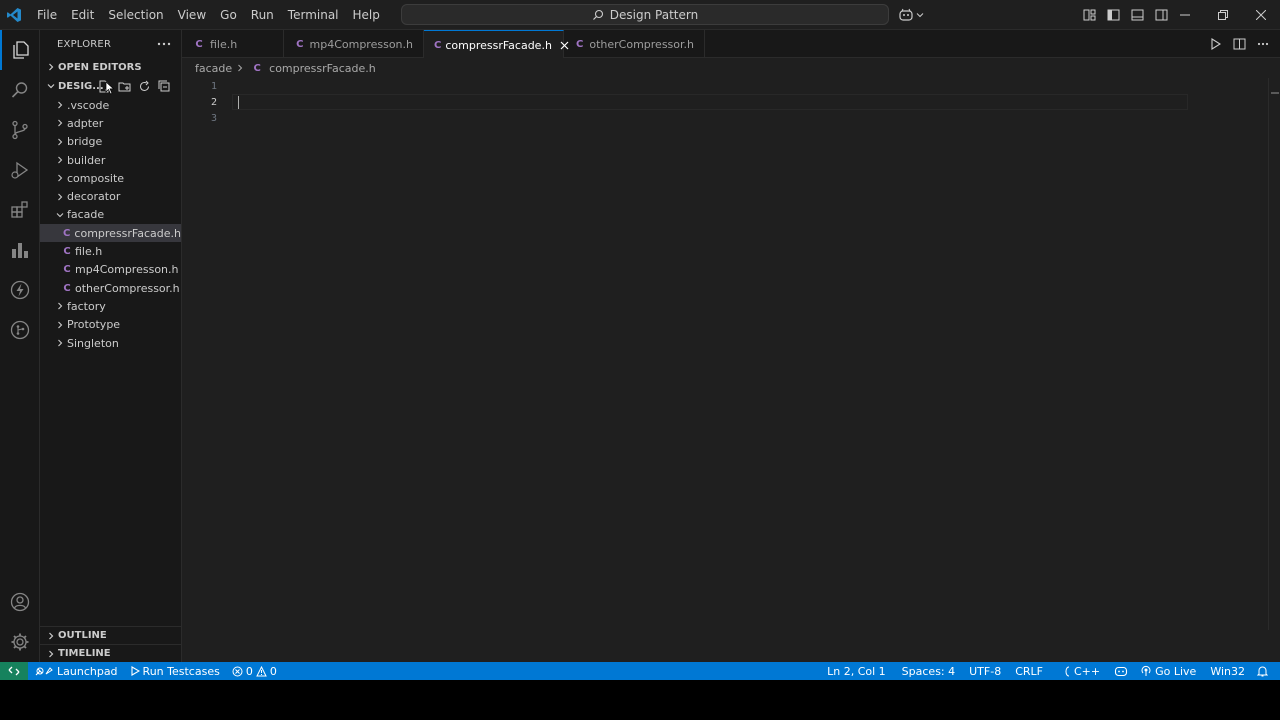 Image resolution: width=1280 pixels, height=720 pixels. What do you see at coordinates (920, 15) in the screenshot?
I see `chevron-down-icon` at bounding box center [920, 15].